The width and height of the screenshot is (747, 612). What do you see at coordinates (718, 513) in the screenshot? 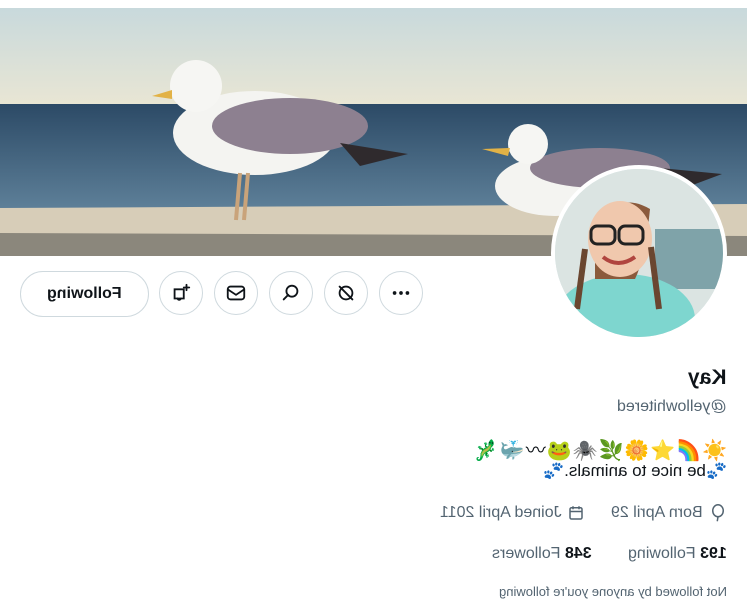
I see `balloon-icon` at bounding box center [718, 513].